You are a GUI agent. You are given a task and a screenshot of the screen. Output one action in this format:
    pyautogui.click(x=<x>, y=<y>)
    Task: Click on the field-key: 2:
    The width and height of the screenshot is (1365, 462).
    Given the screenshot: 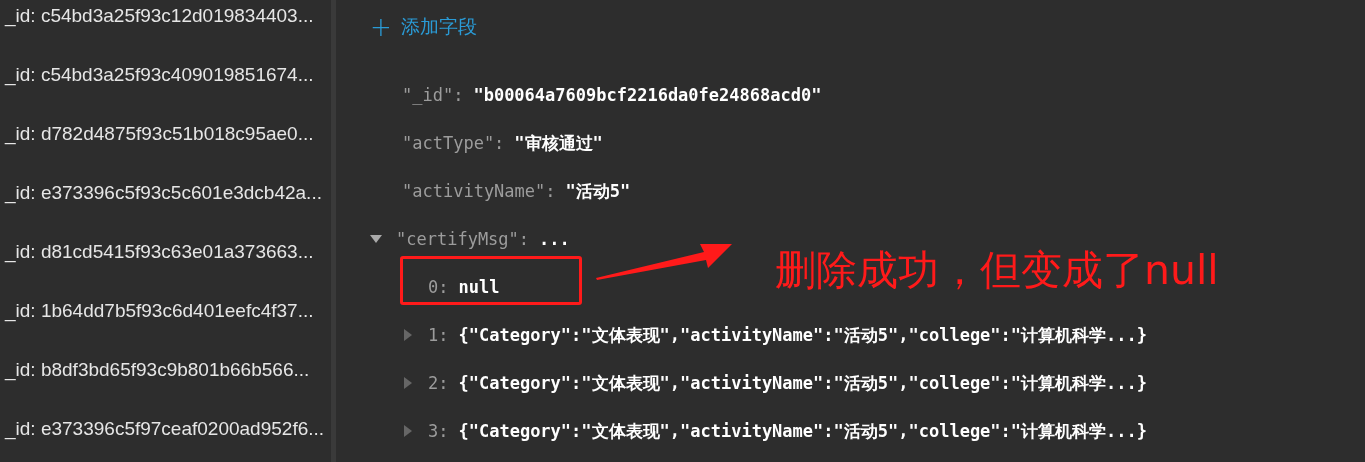 What is the action you would take?
    pyautogui.click(x=438, y=383)
    